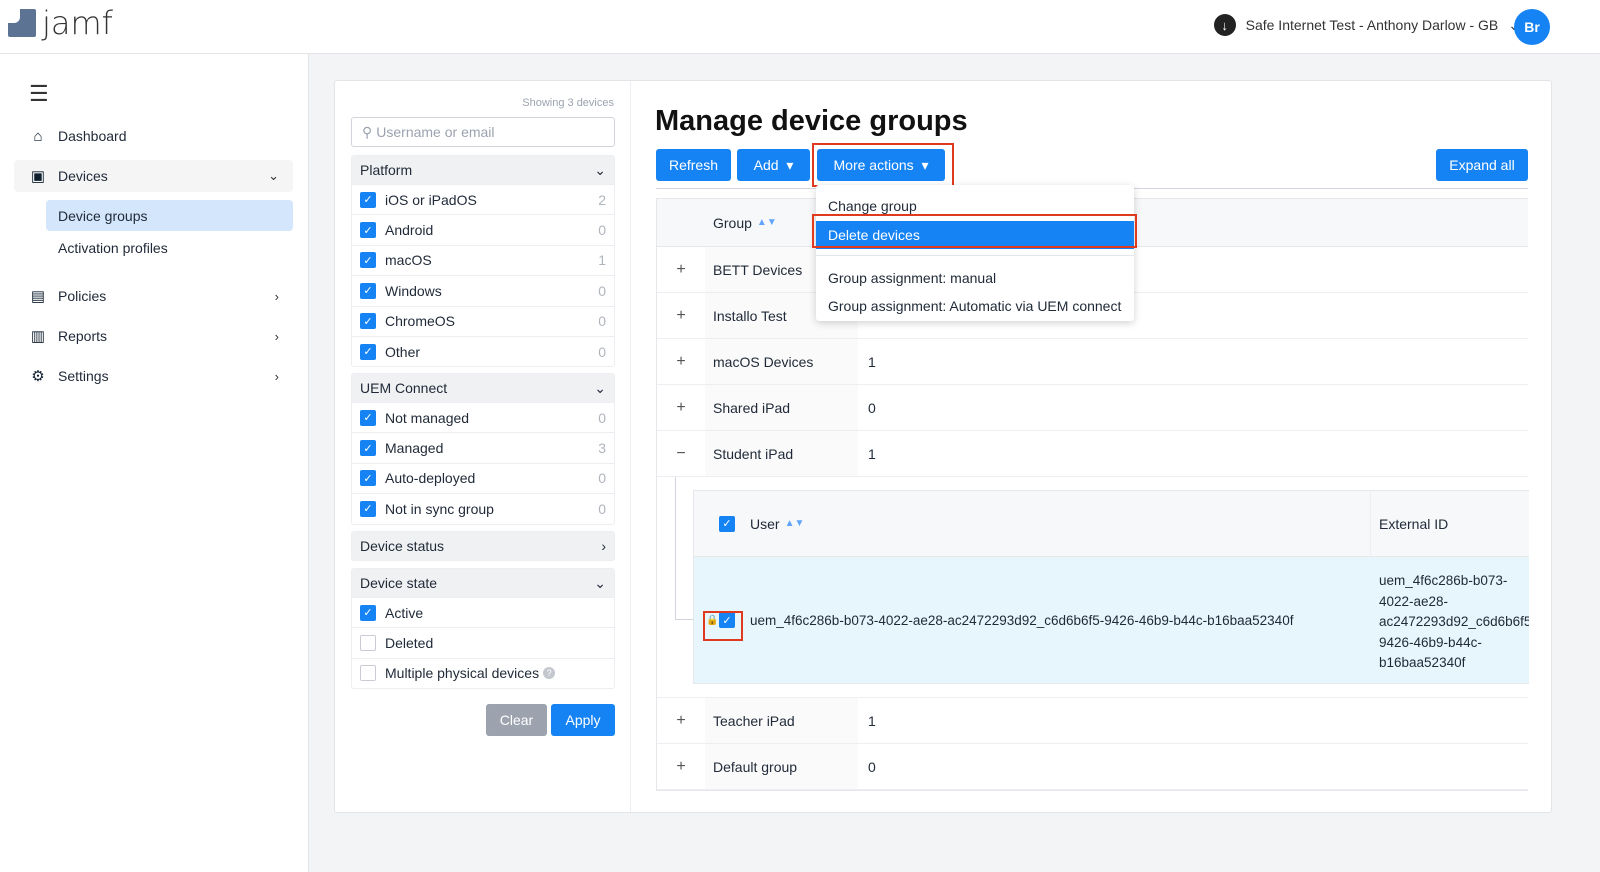 The width and height of the screenshot is (1600, 872). What do you see at coordinates (681, 454) in the screenshot?
I see `collapse-icon: −` at bounding box center [681, 454].